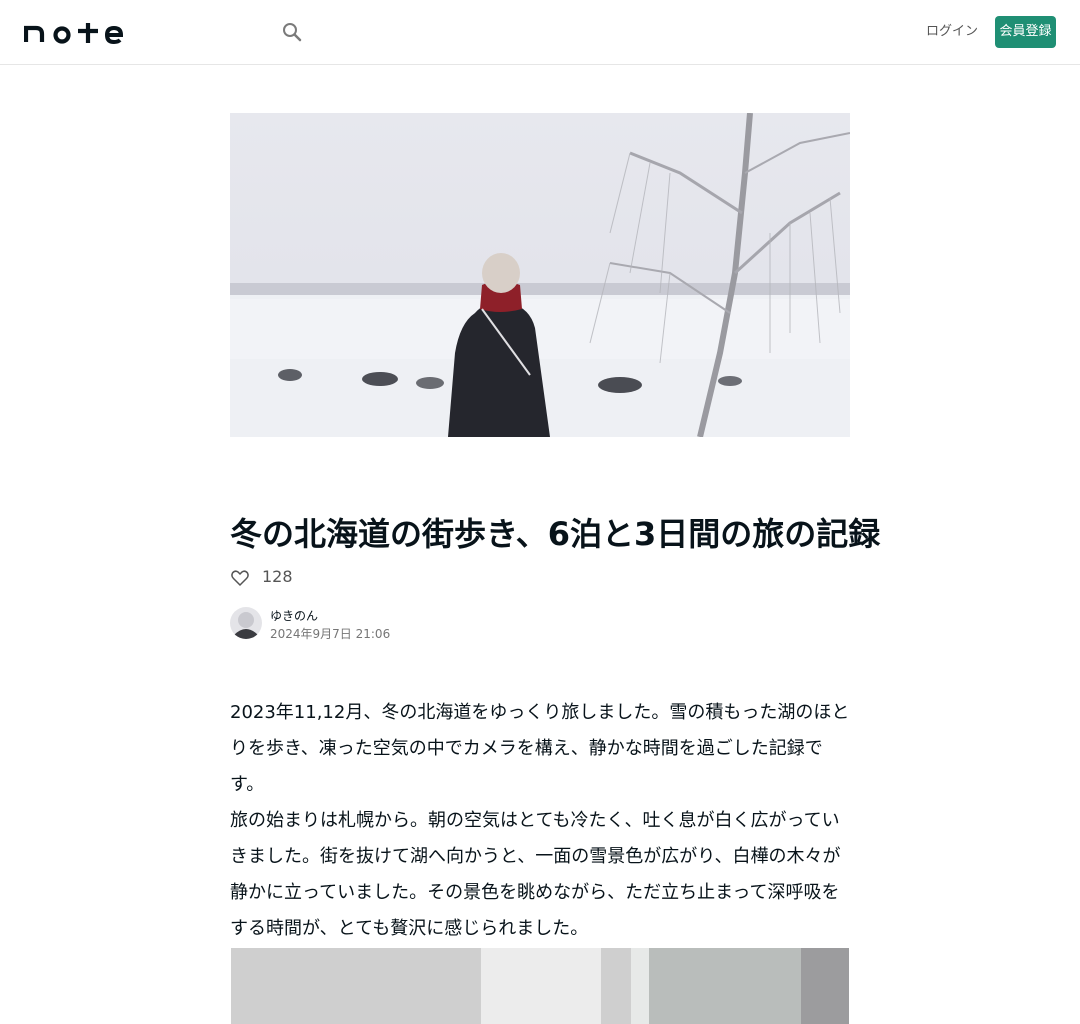 The height and width of the screenshot is (1024, 1080). I want to click on search-icon, so click(292, 32).